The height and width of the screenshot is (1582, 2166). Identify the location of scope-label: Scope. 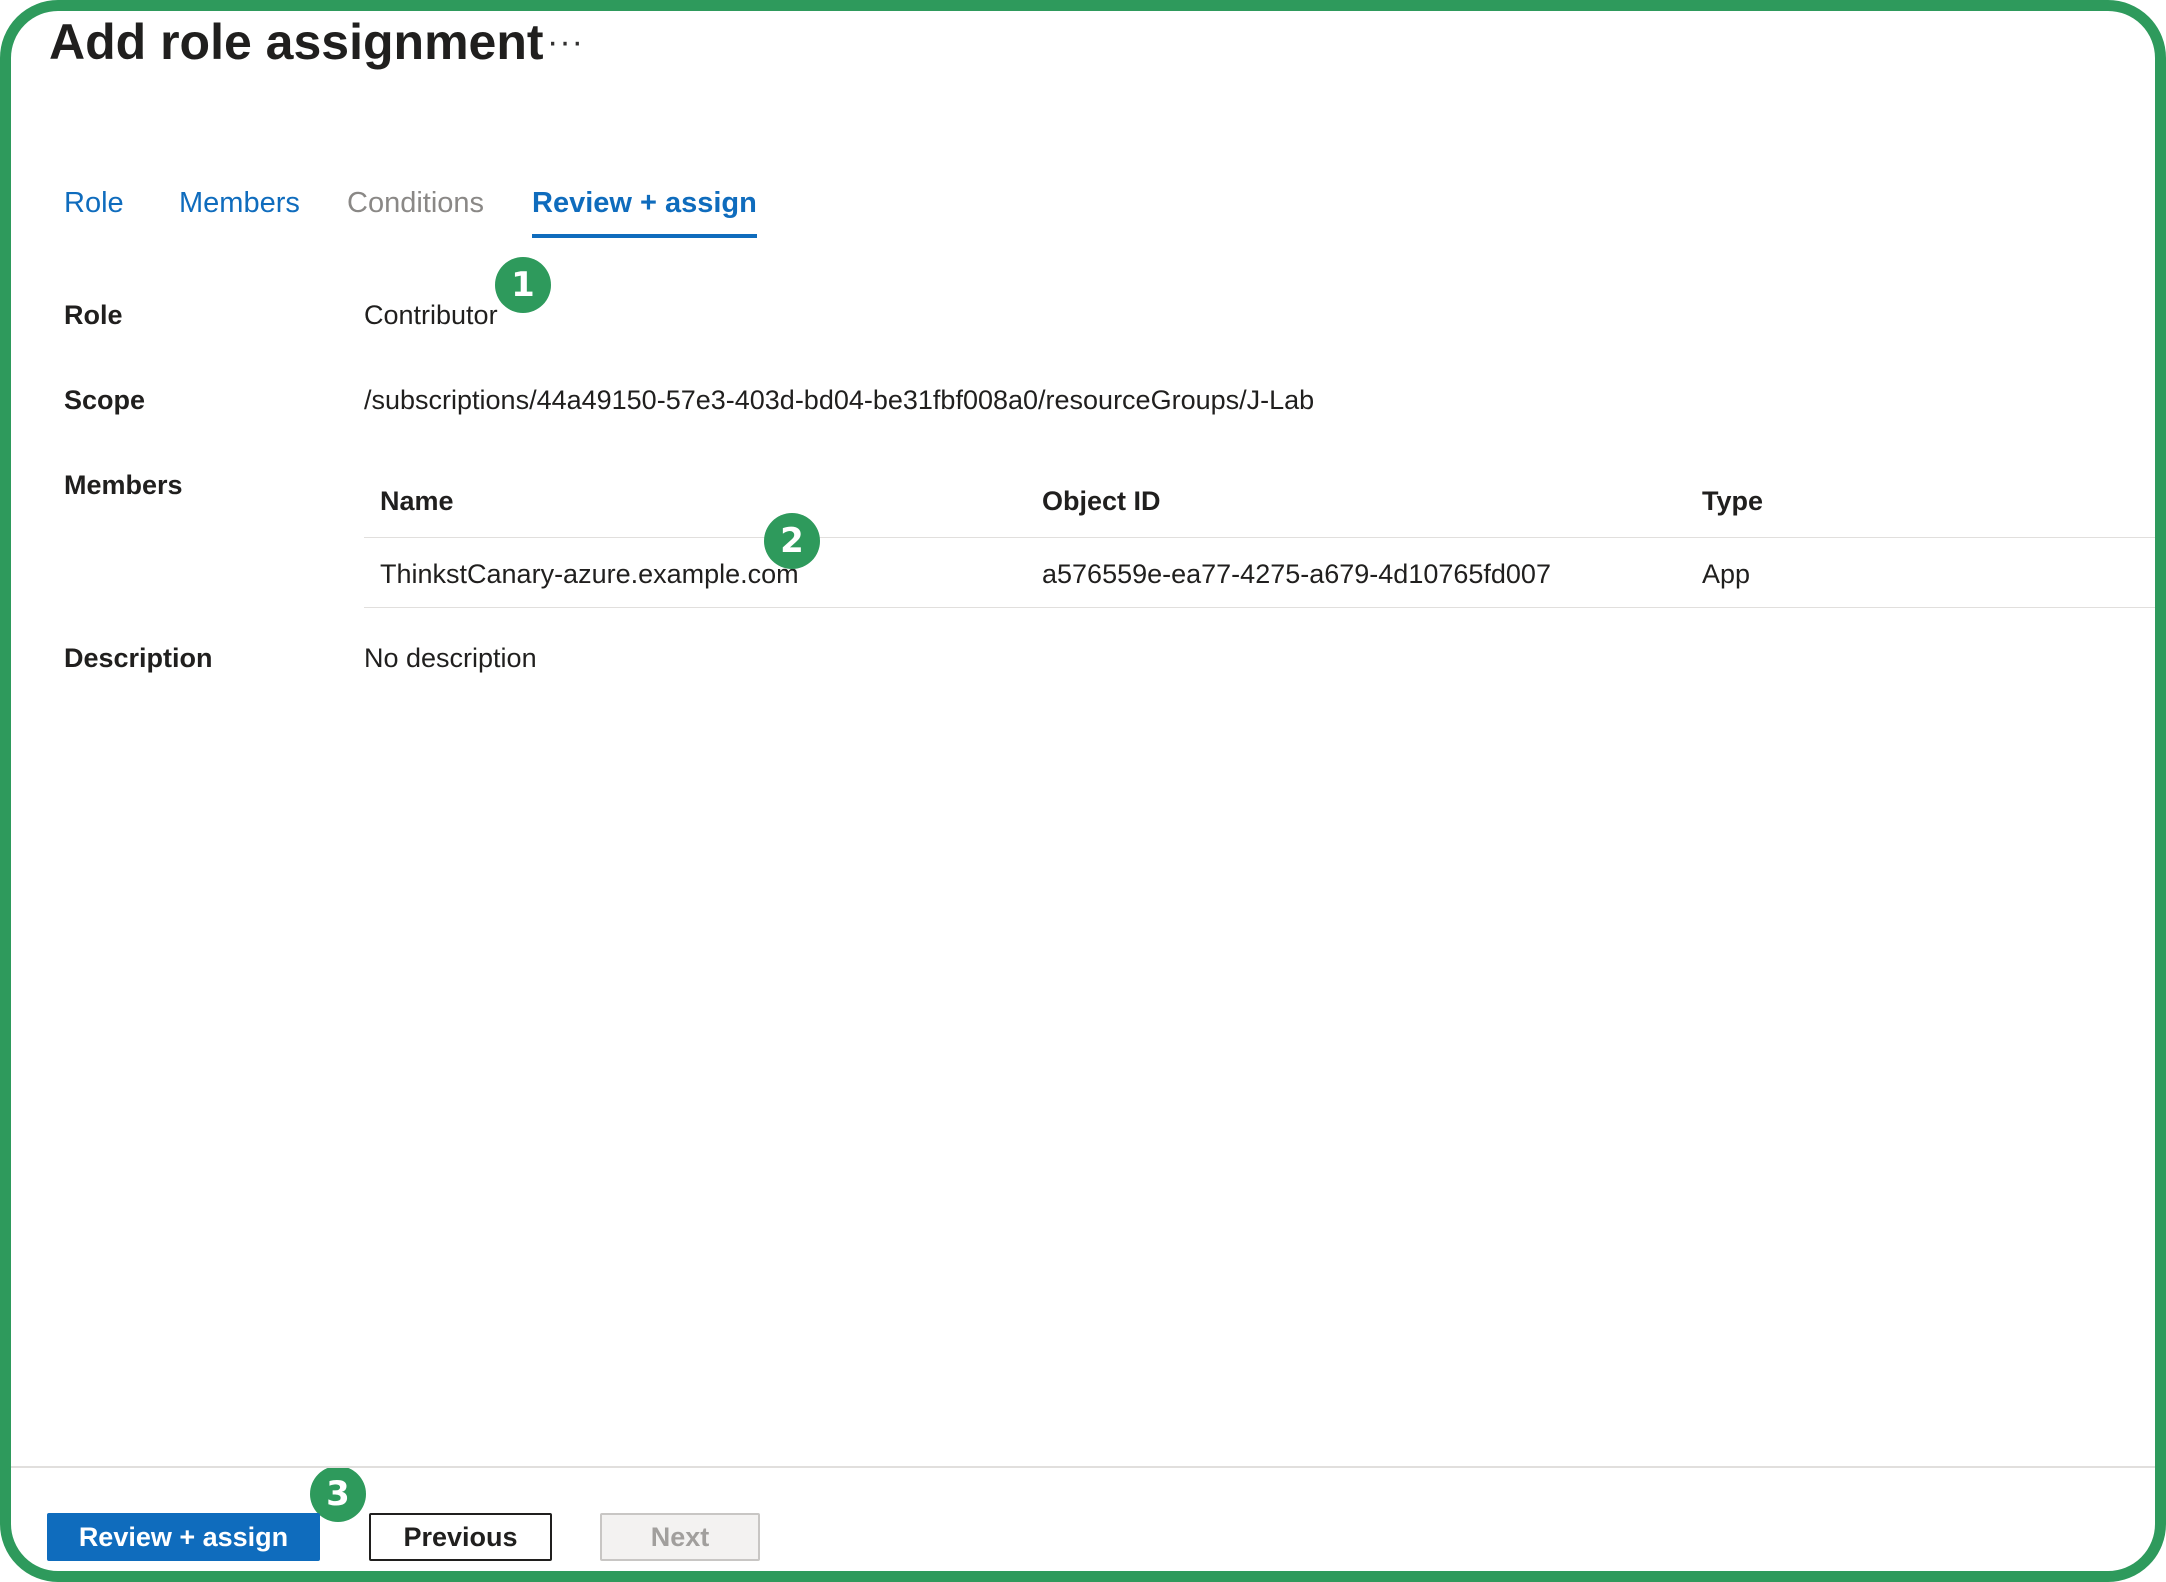
(105, 400).